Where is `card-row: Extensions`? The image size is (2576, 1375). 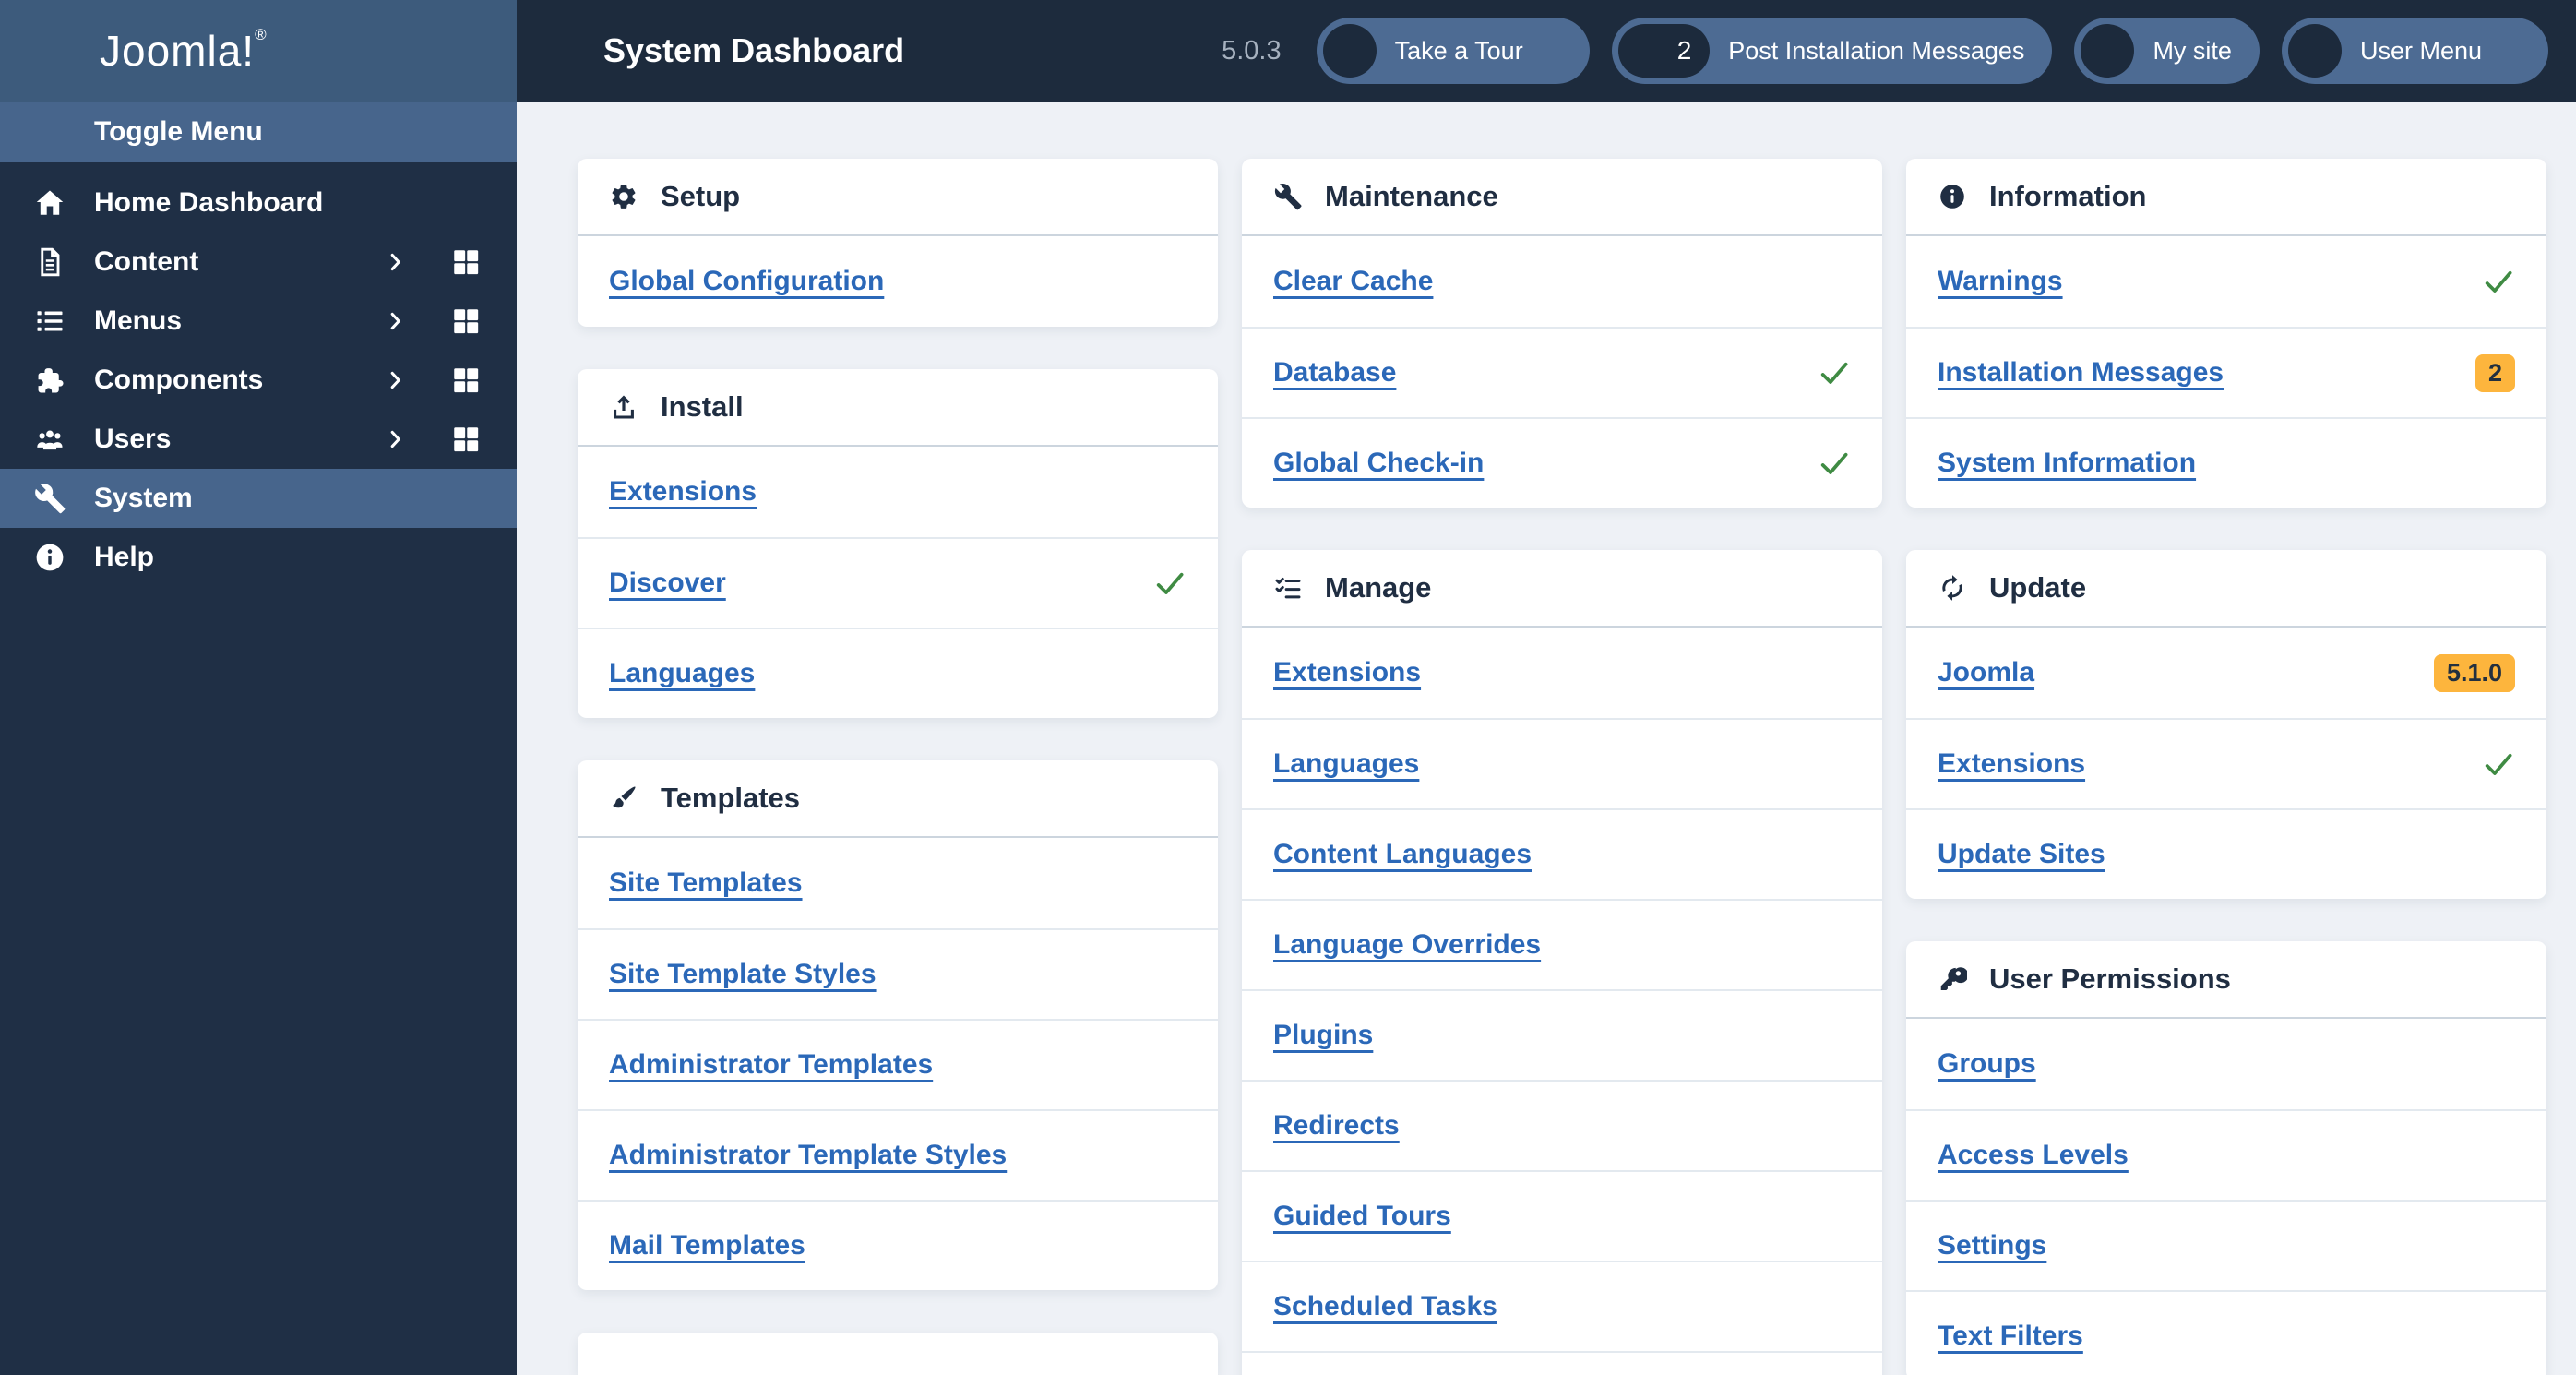
card-row: Extensions is located at coordinates (1562, 673).